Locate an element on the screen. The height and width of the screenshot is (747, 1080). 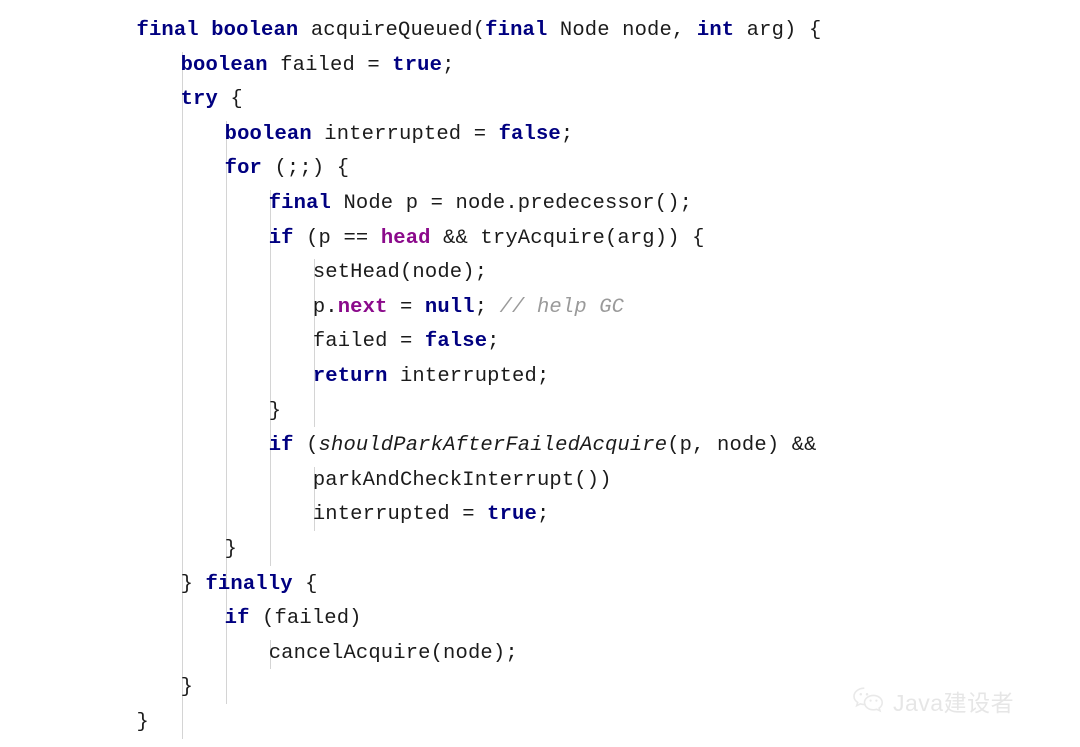
code-token-plain: setHead(node); is located at coordinates (400, 273).